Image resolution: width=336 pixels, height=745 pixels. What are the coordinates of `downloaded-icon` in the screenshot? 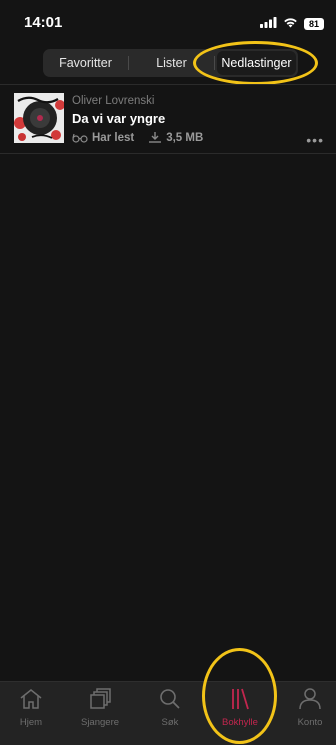 It's located at (155, 137).